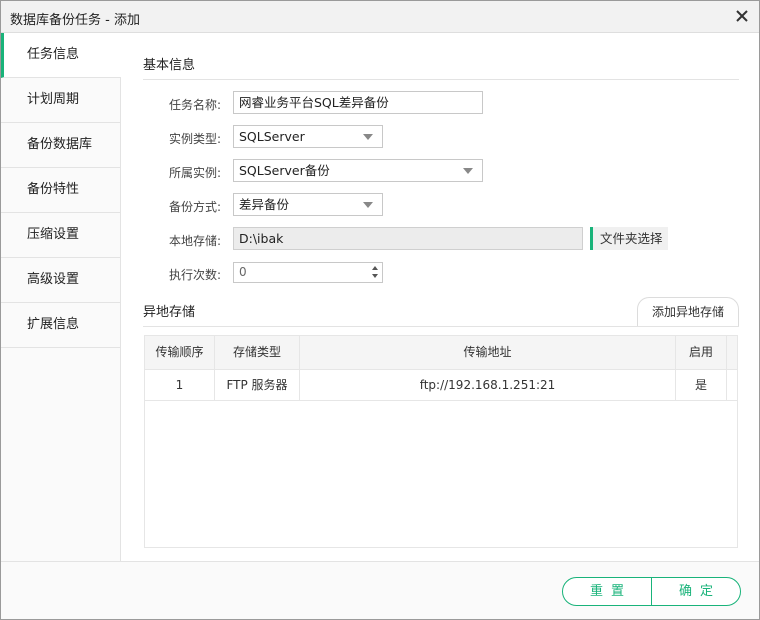 The image size is (760, 620). What do you see at coordinates (264, 204) in the screenshot?
I see `backup-mode-value: 差异备份` at bounding box center [264, 204].